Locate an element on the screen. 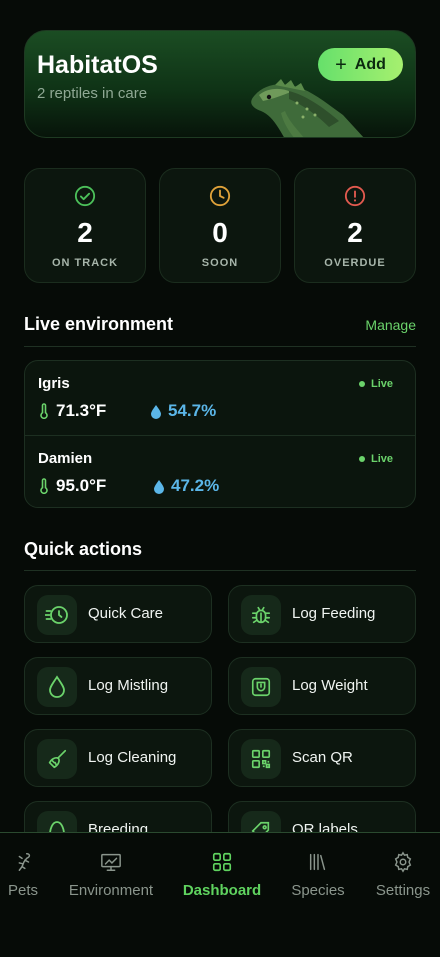 Image resolution: width=440 pixels, height=957 pixels. stat-on-track: 2 ON TRACK is located at coordinates (85, 225).